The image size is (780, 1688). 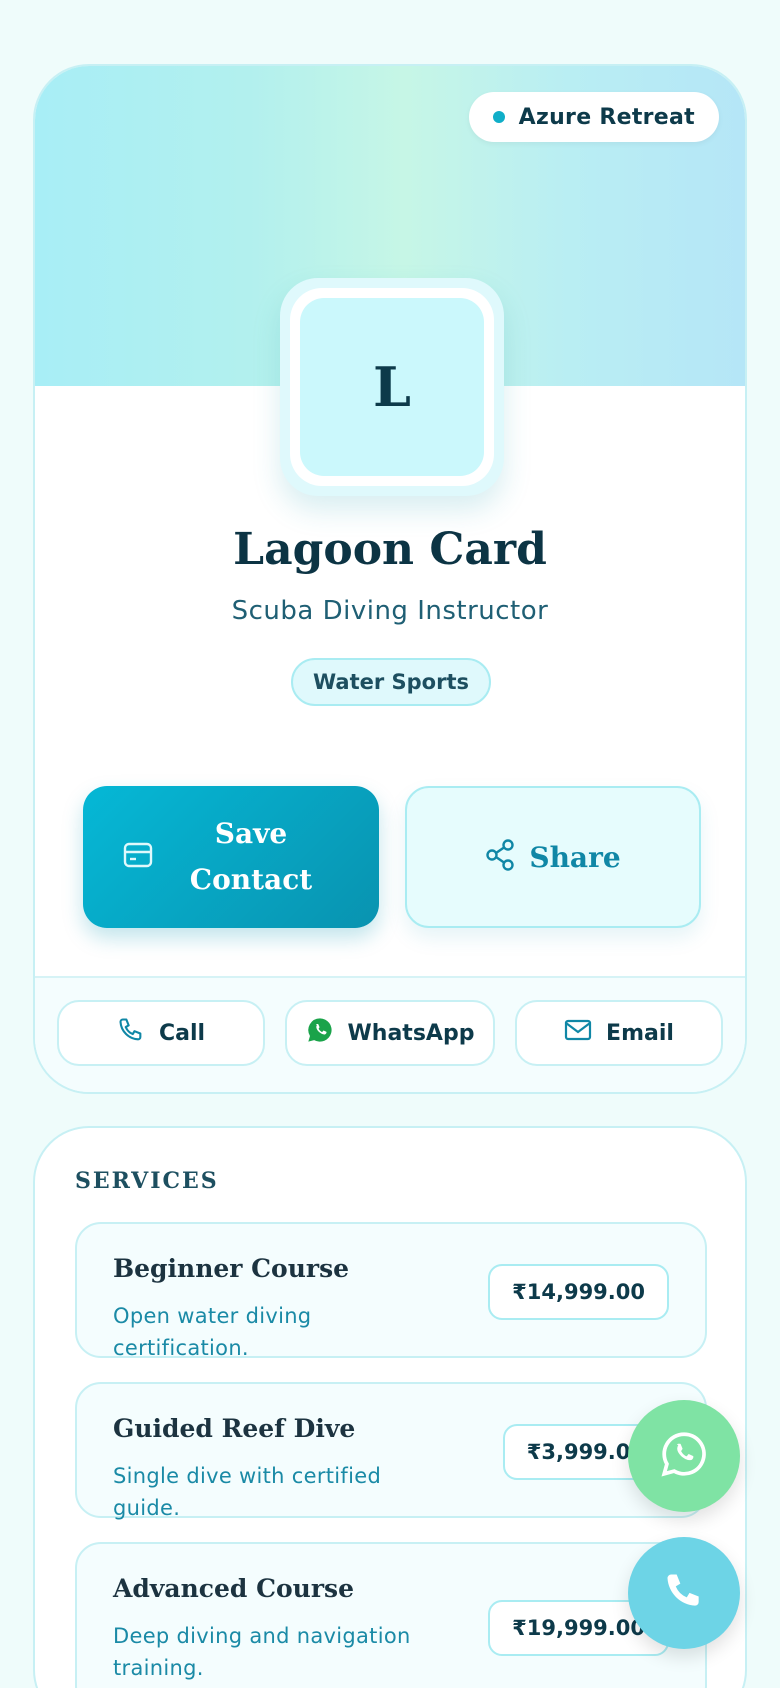 I want to click on avatar-initial: L, so click(x=392, y=387).